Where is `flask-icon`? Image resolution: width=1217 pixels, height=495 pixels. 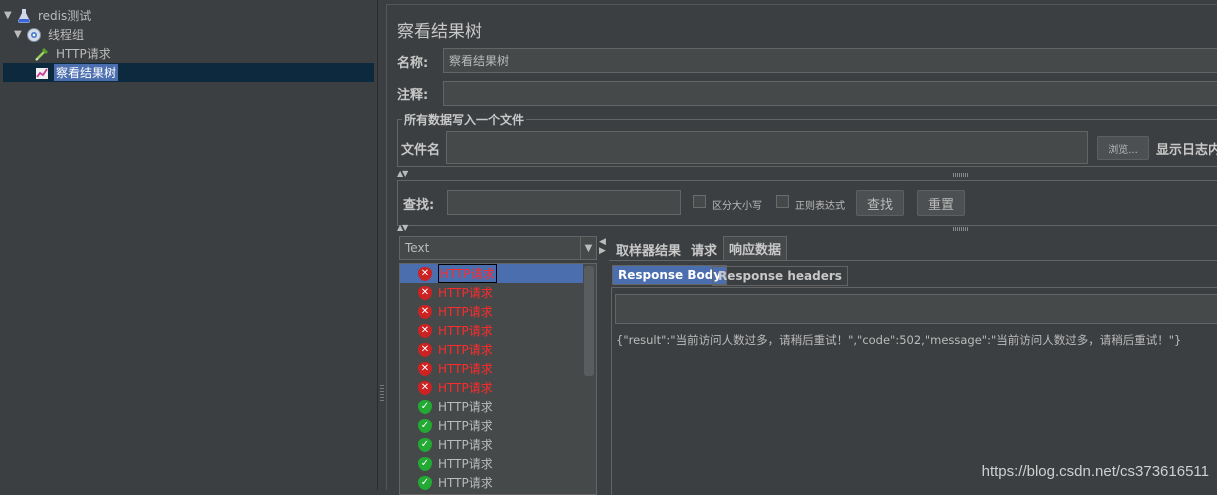 flask-icon is located at coordinates (24, 16).